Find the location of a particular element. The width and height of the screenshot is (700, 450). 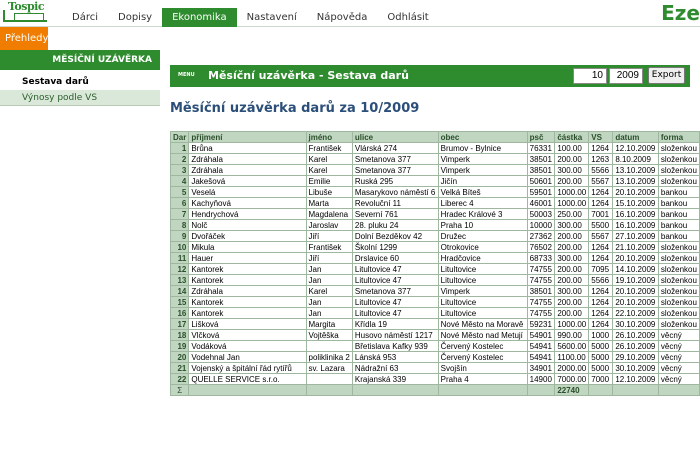

tab-settings: Nastavení is located at coordinates (272, 17).